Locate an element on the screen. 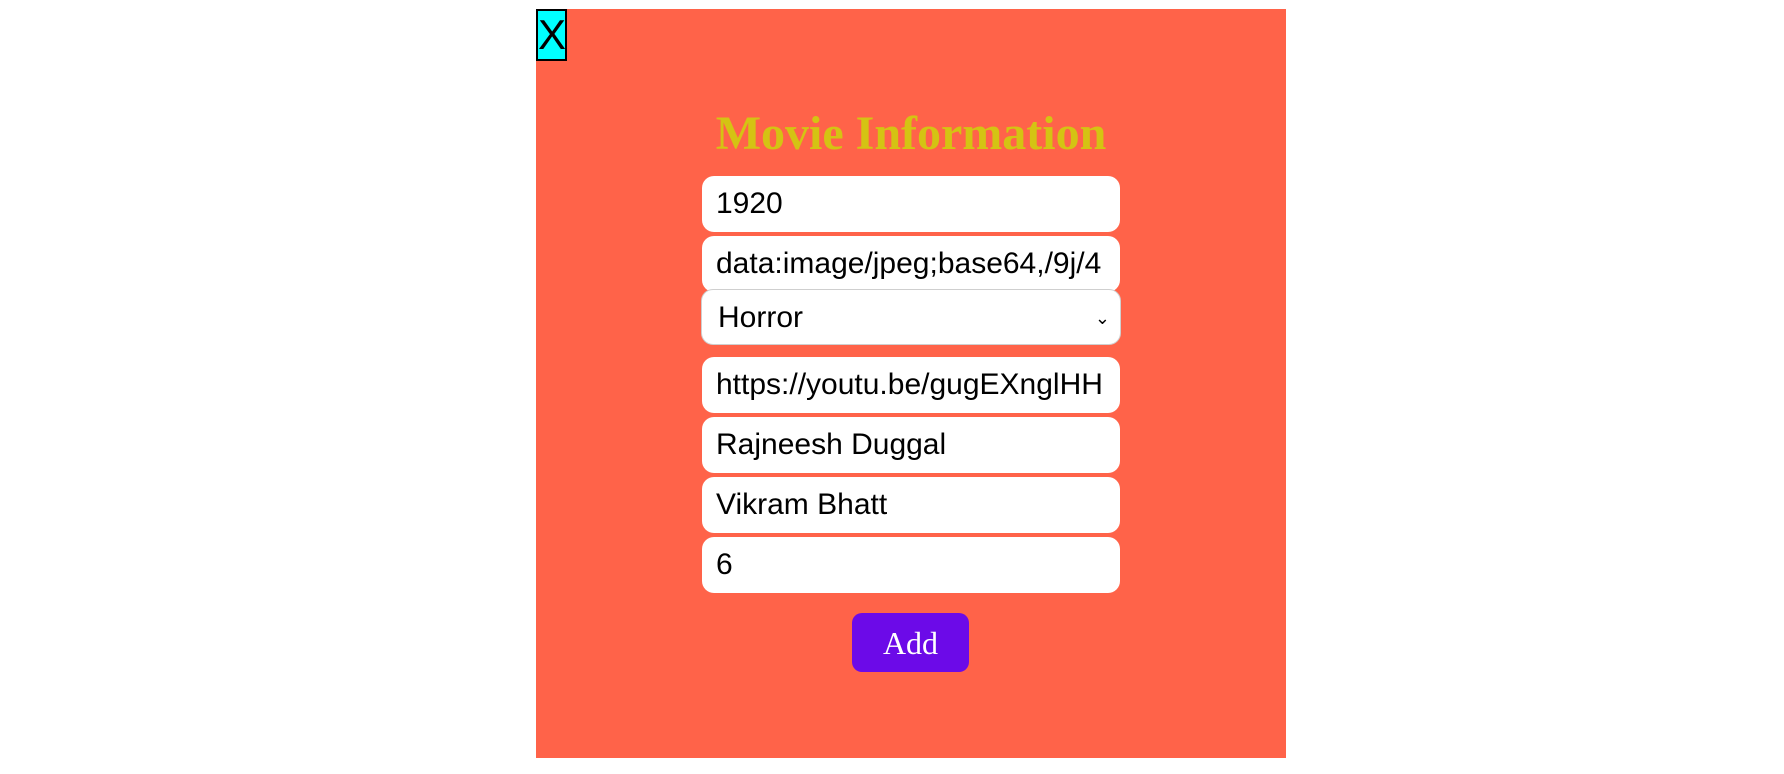 This screenshot has width=1784, height=774. trailer-url-input: https://youtu.be/gugEXnglHH is located at coordinates (911, 385).